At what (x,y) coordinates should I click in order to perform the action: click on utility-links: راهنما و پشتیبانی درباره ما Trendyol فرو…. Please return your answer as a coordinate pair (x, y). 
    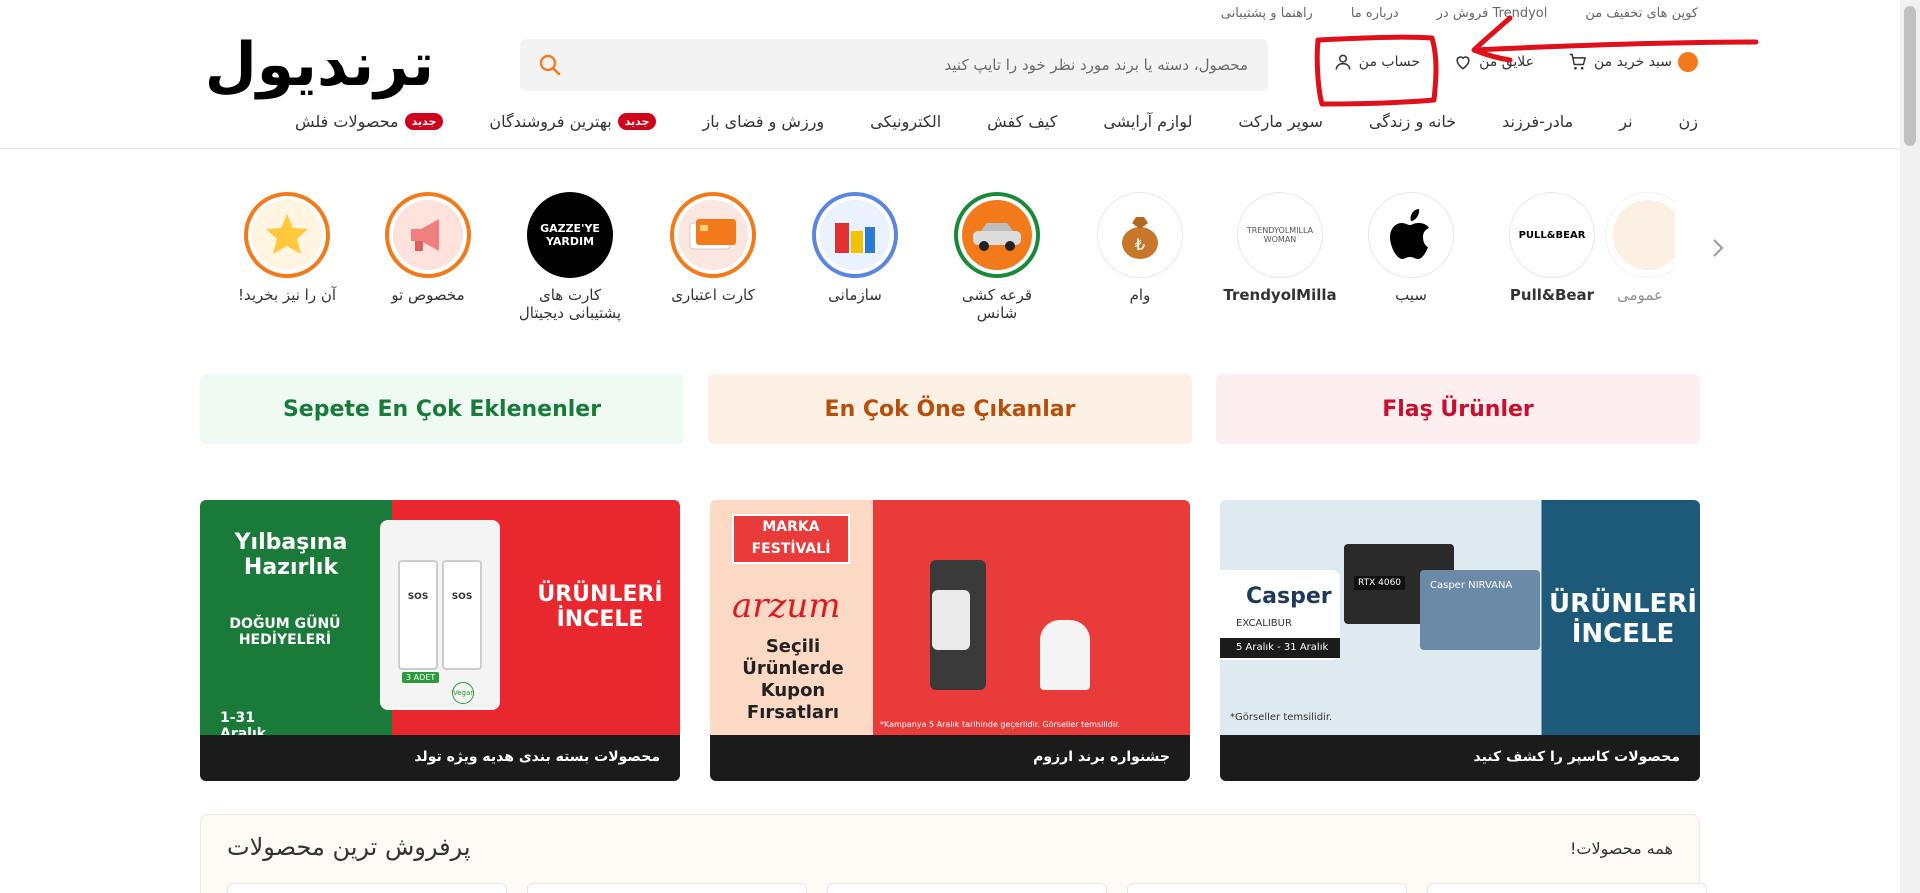
    Looking at the image, I should click on (1459, 13).